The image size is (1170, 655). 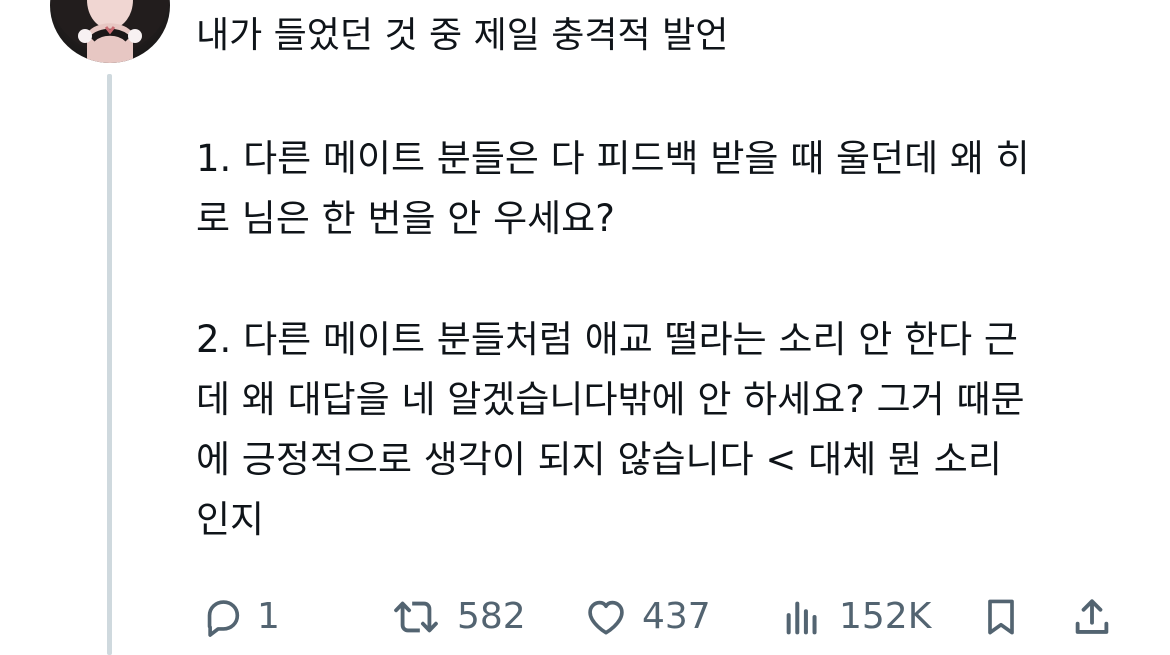 I want to click on avatar-image, so click(x=110, y=31).